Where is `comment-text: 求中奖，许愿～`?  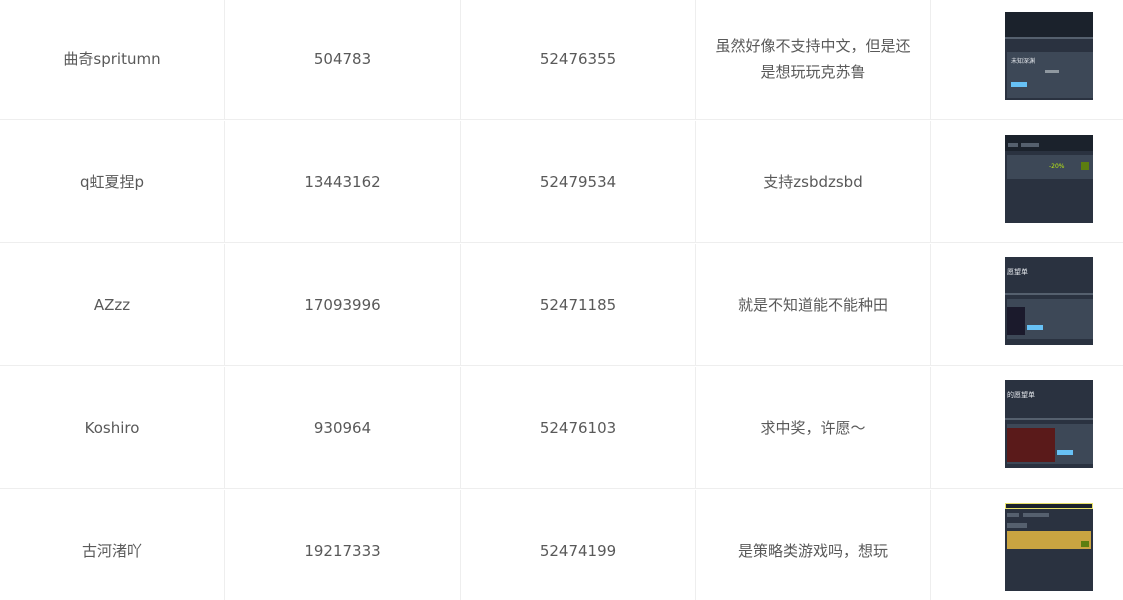 comment-text: 求中奖，许愿～ is located at coordinates (813, 427).